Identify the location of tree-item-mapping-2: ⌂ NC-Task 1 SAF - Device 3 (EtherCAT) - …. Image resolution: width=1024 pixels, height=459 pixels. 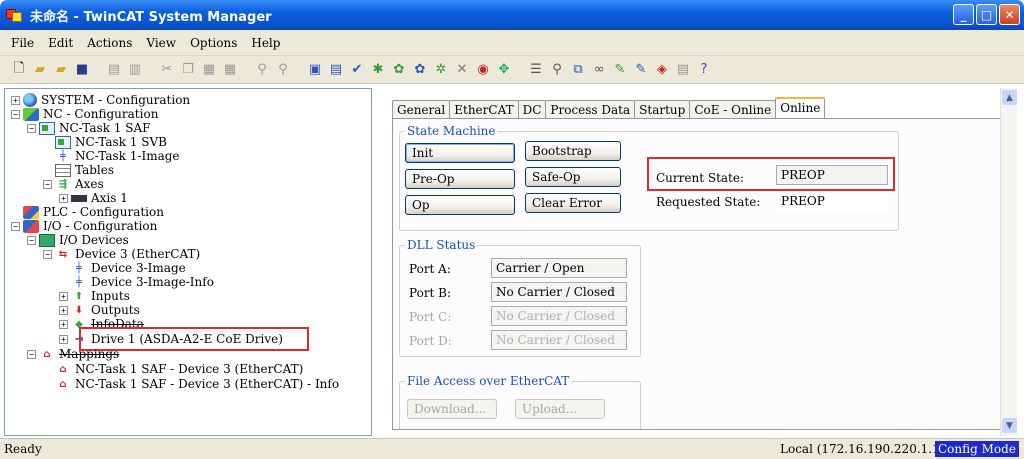
(197, 384).